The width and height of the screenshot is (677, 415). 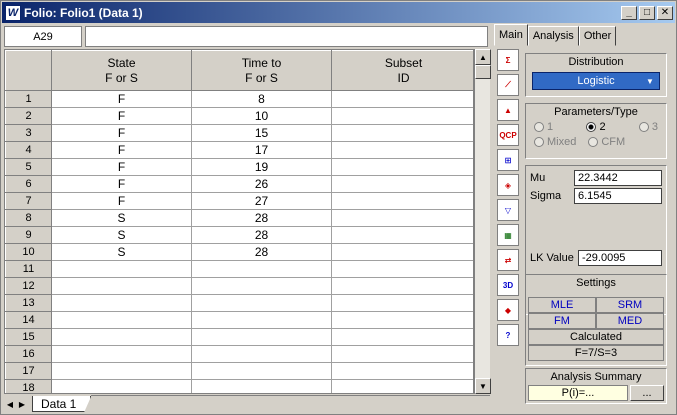 What do you see at coordinates (596, 127) in the screenshot?
I see `radio-2p: 2` at bounding box center [596, 127].